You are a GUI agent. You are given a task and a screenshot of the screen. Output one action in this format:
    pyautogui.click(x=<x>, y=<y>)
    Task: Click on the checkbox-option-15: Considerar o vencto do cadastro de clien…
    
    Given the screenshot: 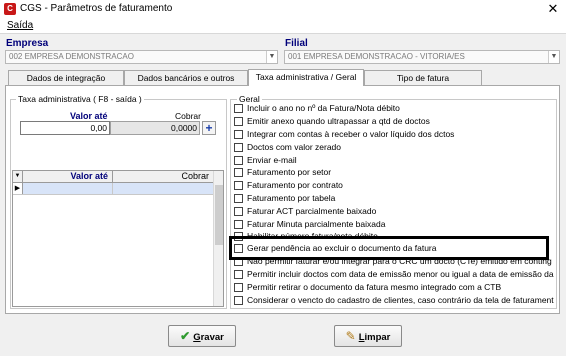 What is the action you would take?
    pyautogui.click(x=394, y=300)
    